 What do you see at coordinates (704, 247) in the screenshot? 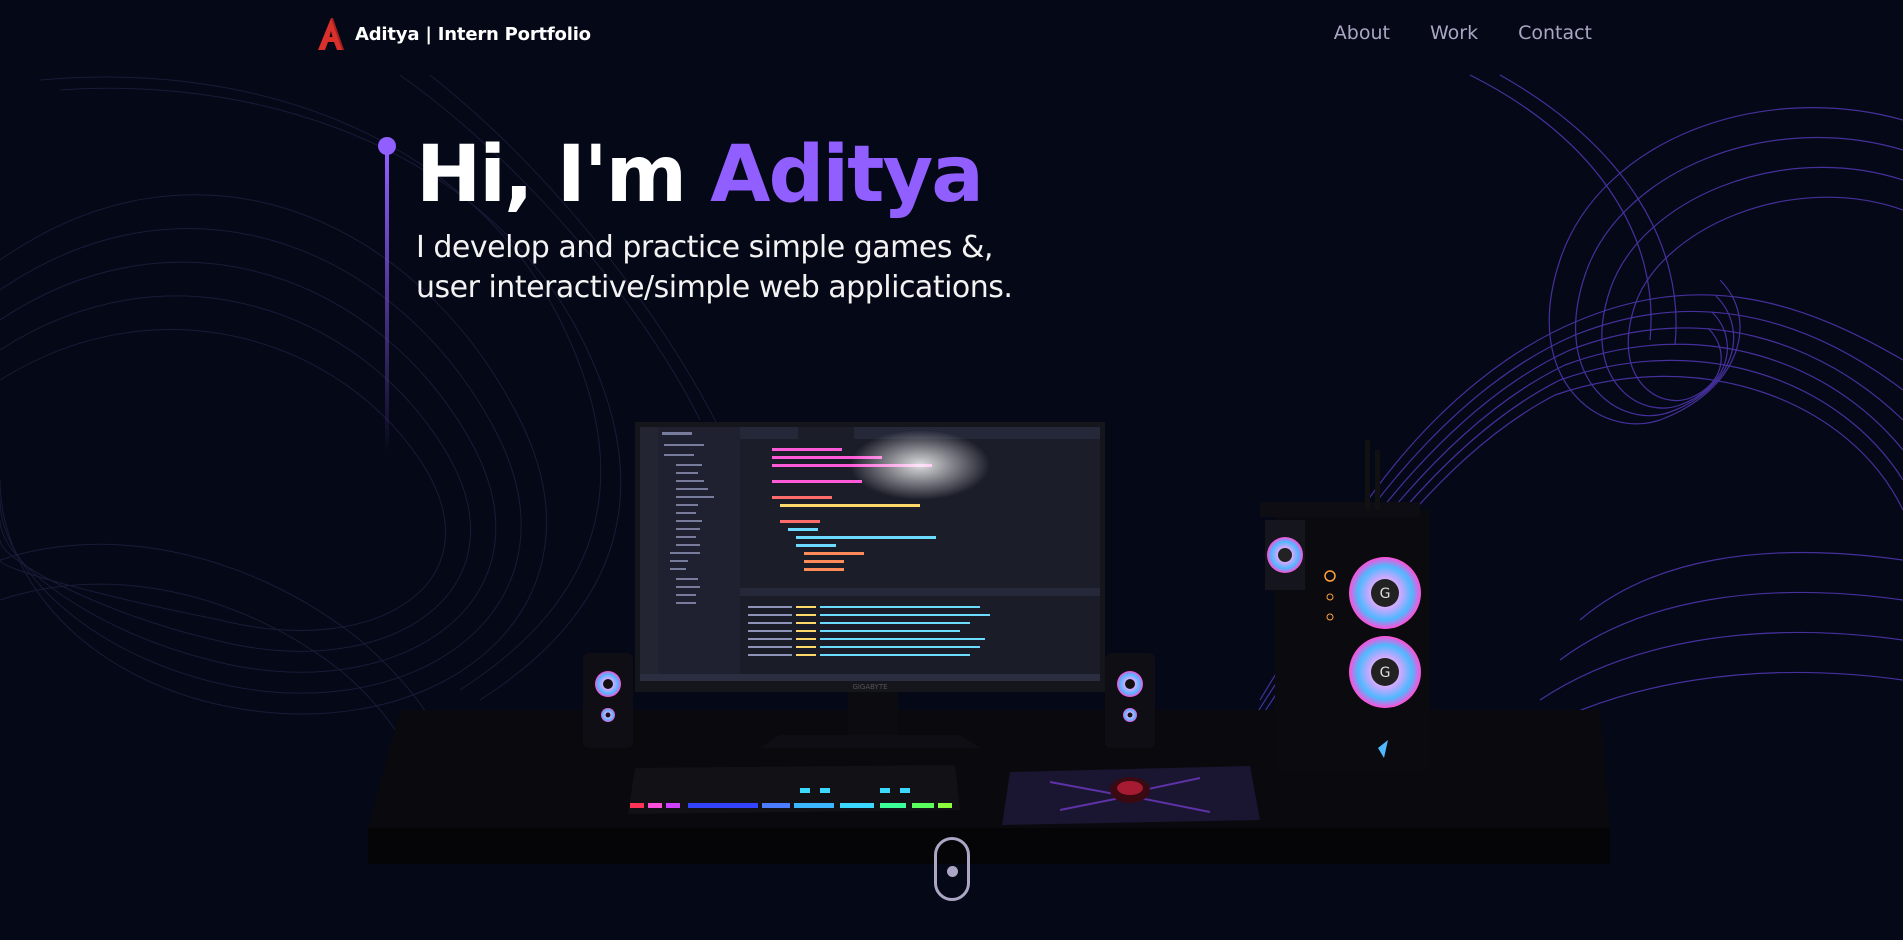
I see `hero-subtitle-line1: I develop and practice simple games &,` at bounding box center [704, 247].